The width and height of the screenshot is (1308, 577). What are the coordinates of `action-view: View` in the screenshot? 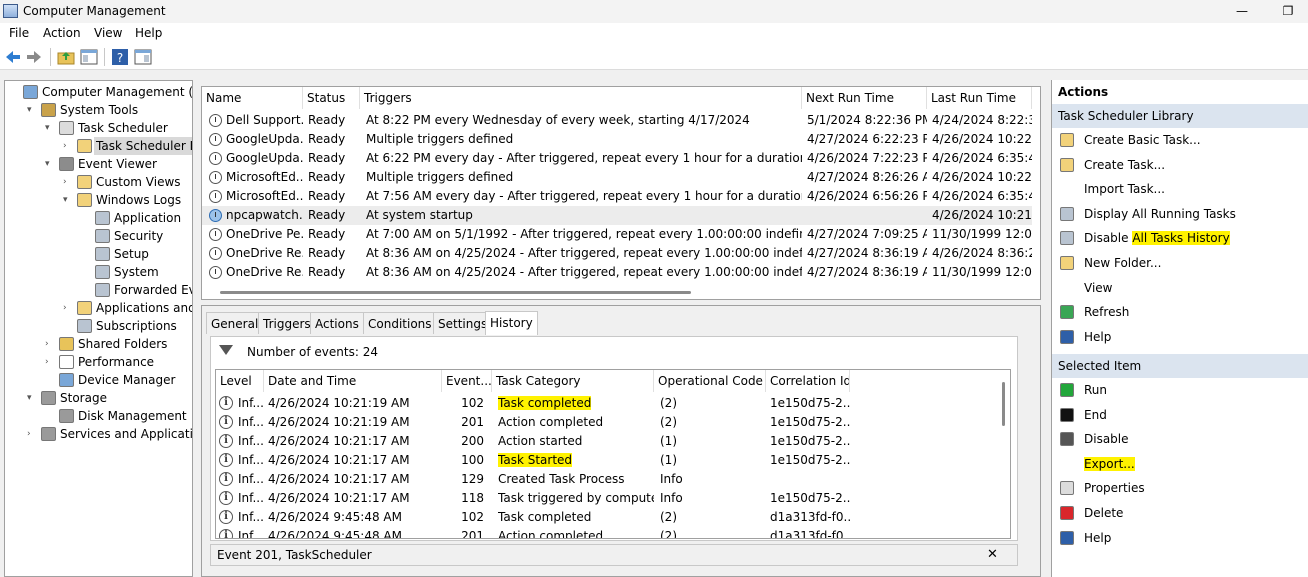 It's located at (1180, 288).